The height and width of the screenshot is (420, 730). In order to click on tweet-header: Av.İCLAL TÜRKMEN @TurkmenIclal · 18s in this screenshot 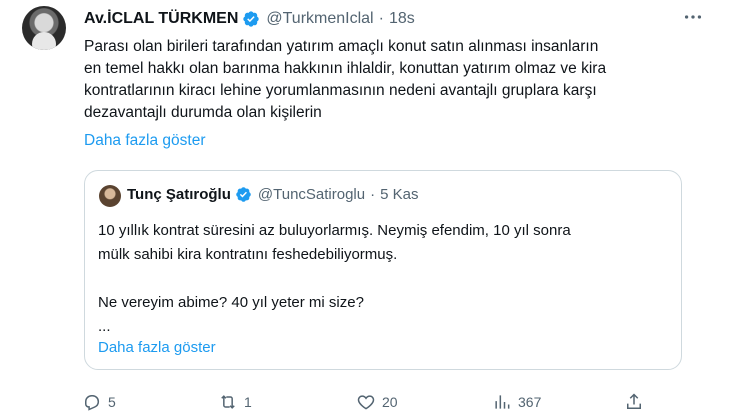, I will do `click(249, 19)`.